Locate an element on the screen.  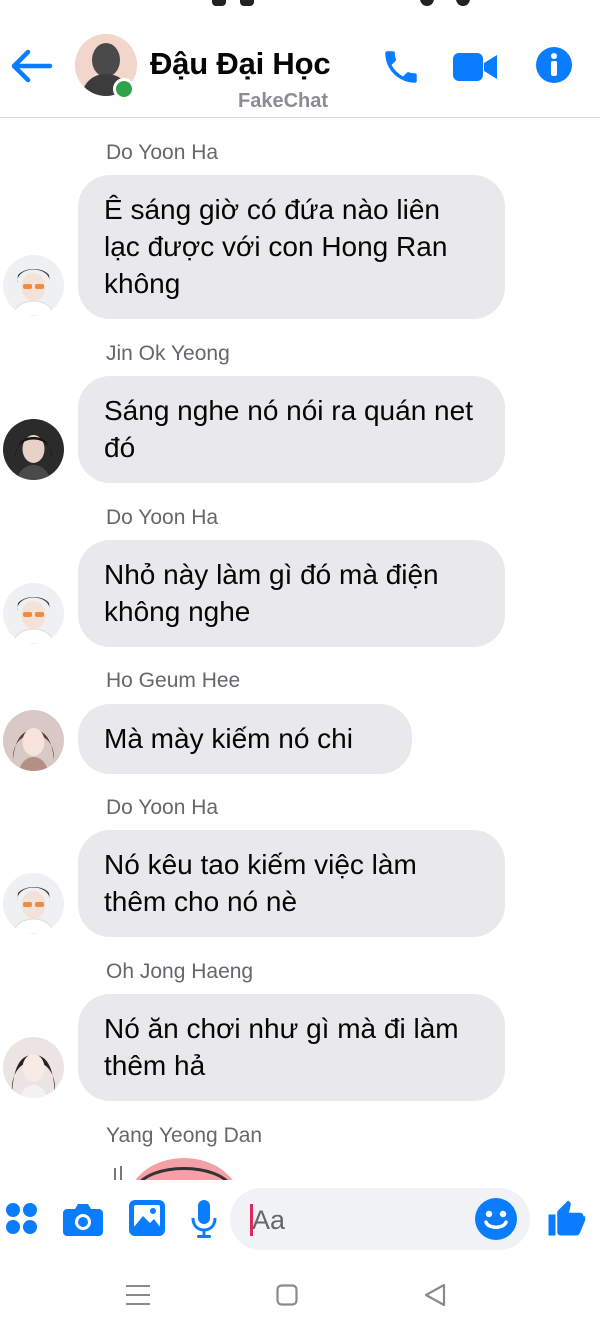
message-composer is located at coordinates (300, 1219).